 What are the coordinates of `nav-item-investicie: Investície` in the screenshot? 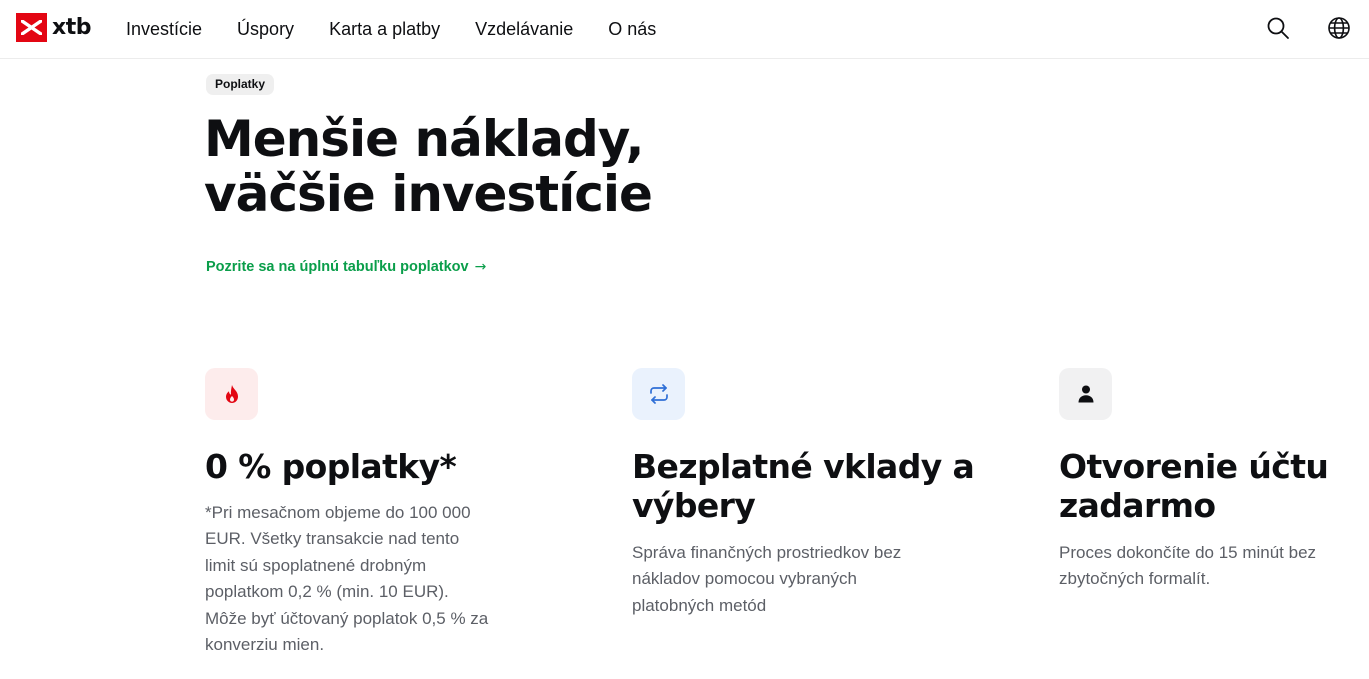 It's located at (164, 29).